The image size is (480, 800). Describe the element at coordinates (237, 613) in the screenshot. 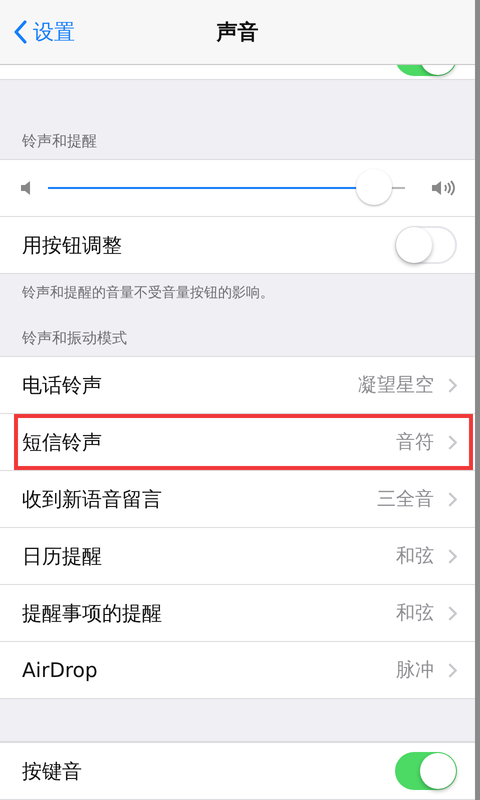

I see `settings-row: 提醒事项的提醒 和弦` at that location.